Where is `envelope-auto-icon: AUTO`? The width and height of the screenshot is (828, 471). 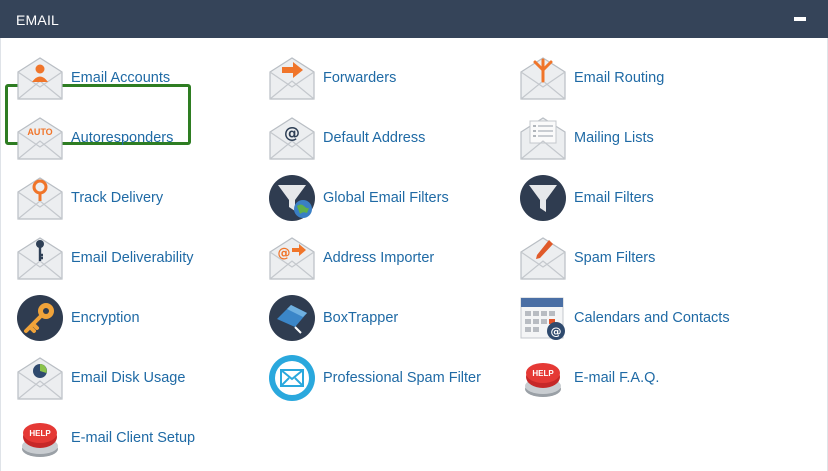
envelope-auto-icon: AUTO is located at coordinates (40, 138).